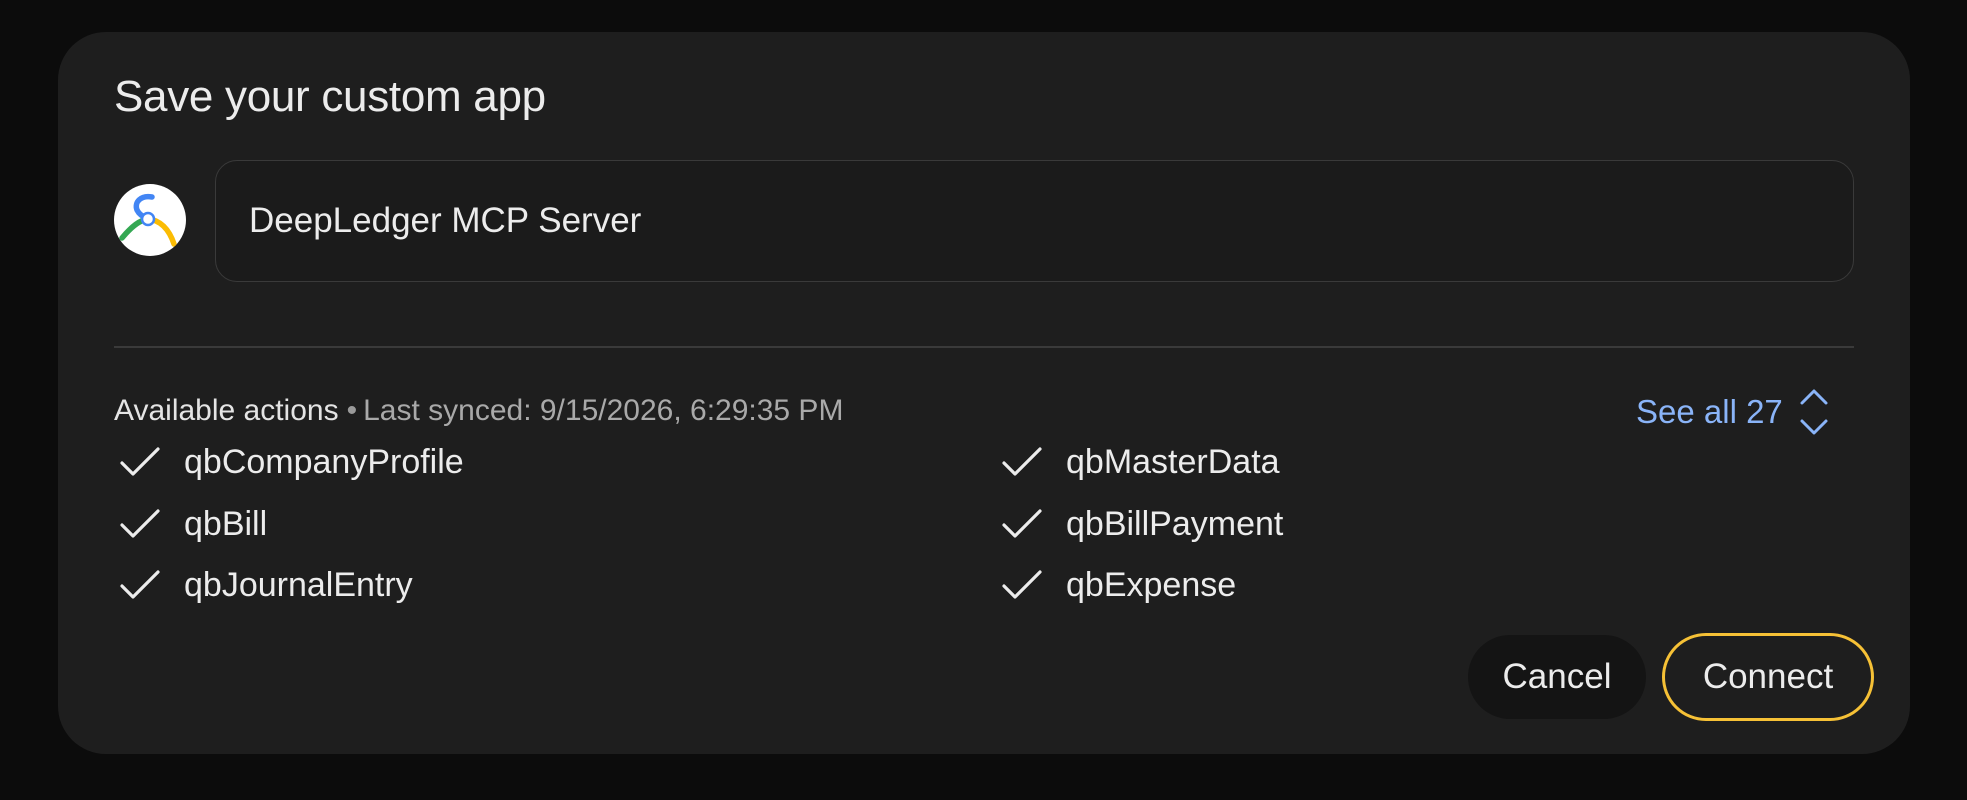 The height and width of the screenshot is (800, 1967). I want to click on app-name-input, so click(1034, 221).